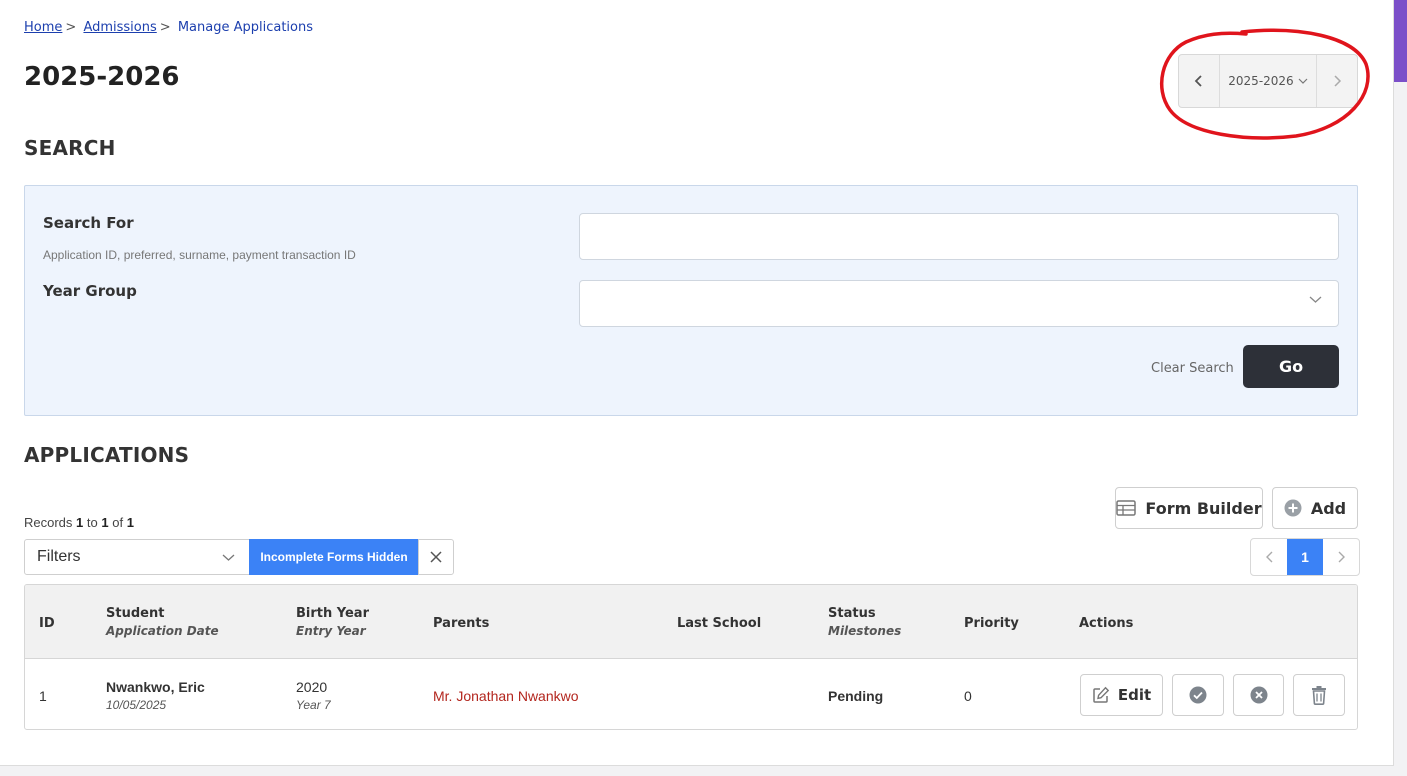  I want to click on remove-filter-button, so click(436, 557).